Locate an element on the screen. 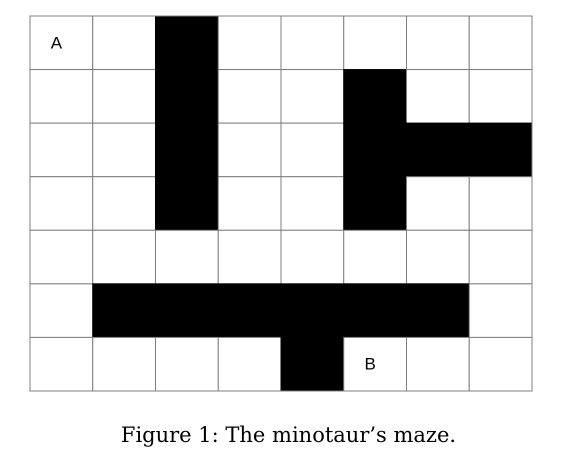  maze-label-b: B is located at coordinates (369, 364).